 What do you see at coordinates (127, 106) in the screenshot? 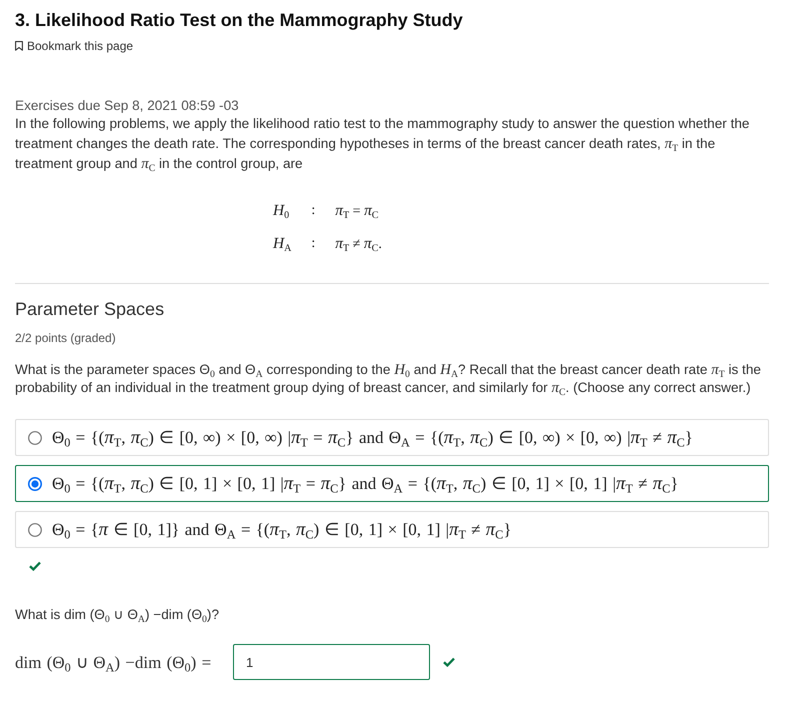
I see `due-date: Exercises due Sep 8, 2021 08:59 -03` at bounding box center [127, 106].